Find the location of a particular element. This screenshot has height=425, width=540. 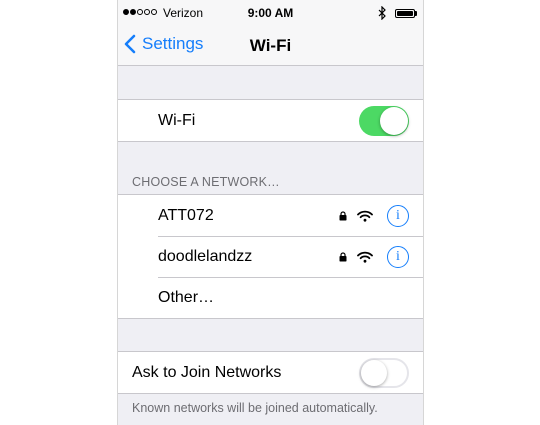

network-row: doodlelandzz i is located at coordinates (270, 256).